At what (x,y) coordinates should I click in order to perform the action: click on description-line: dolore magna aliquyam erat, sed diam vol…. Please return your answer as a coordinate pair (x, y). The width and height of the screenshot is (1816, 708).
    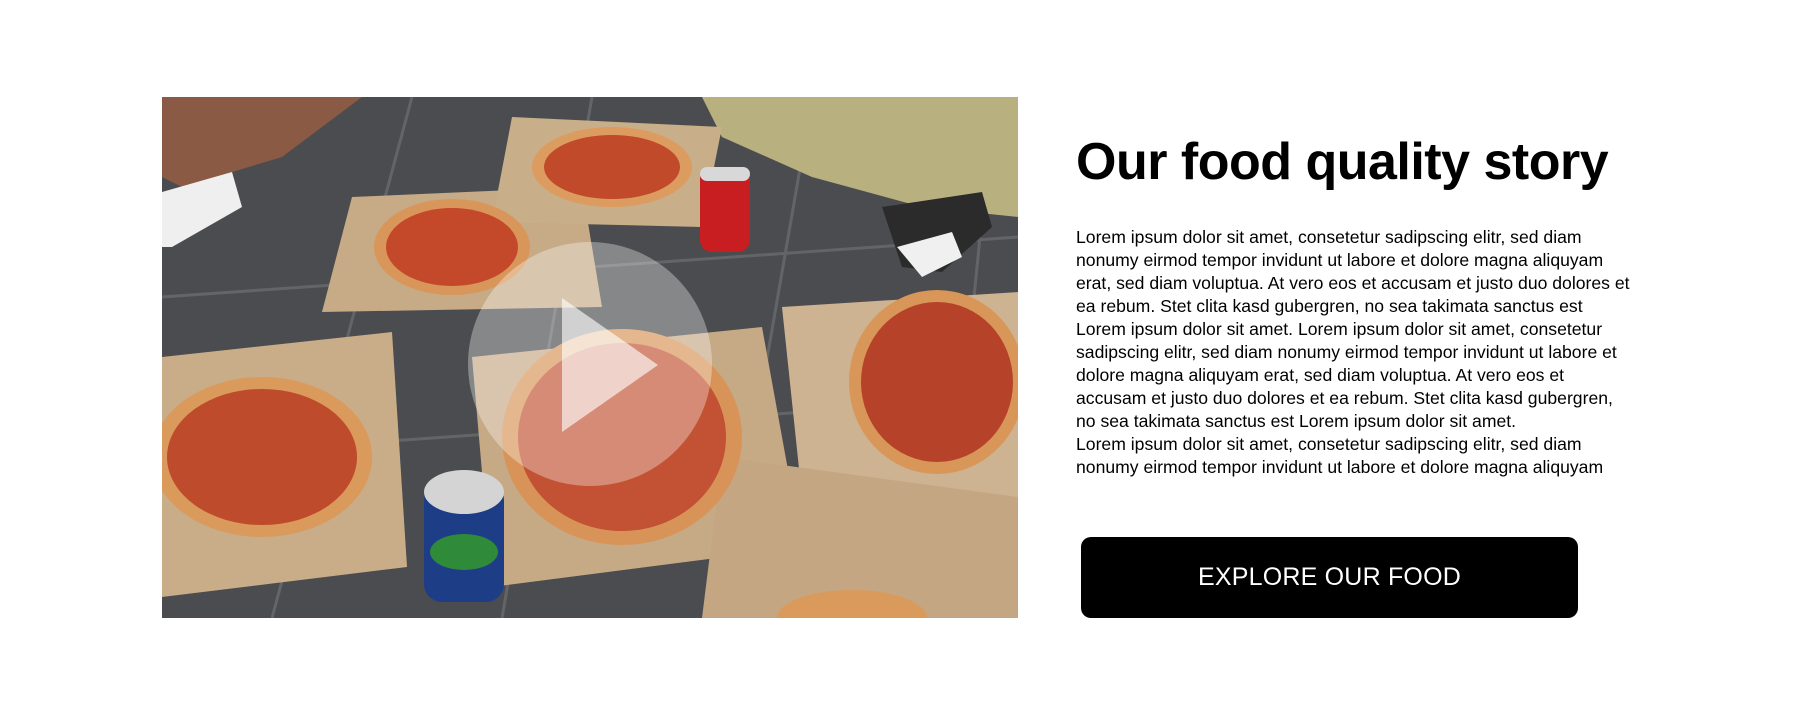
    Looking at the image, I should click on (1320, 375).